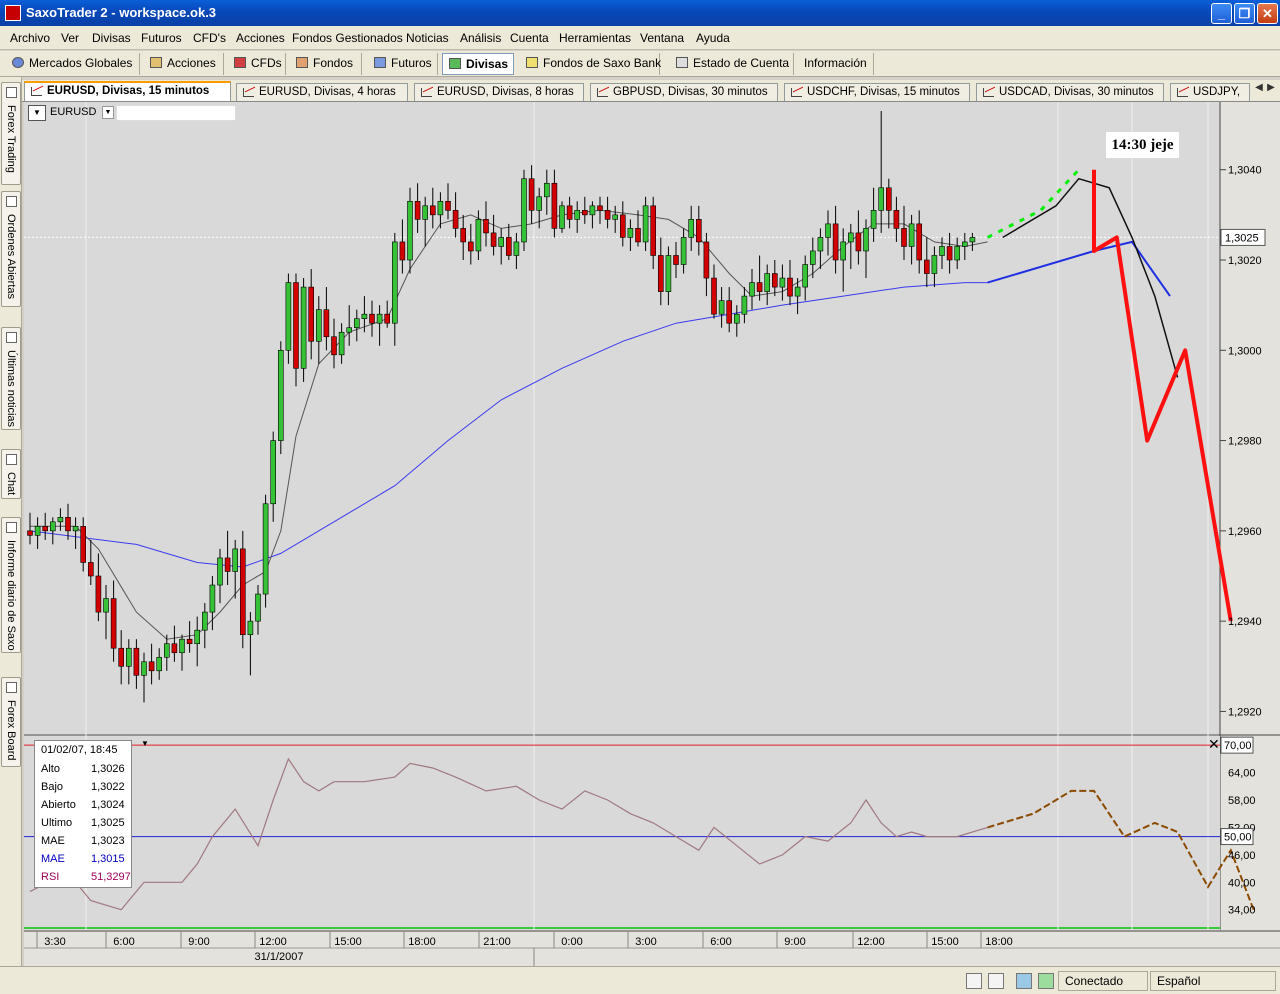 This screenshot has height=994, width=1280. Describe the element at coordinates (347, 38) in the screenshot. I see `menu-fondos-gestionados: Fondos Gestionados` at that location.